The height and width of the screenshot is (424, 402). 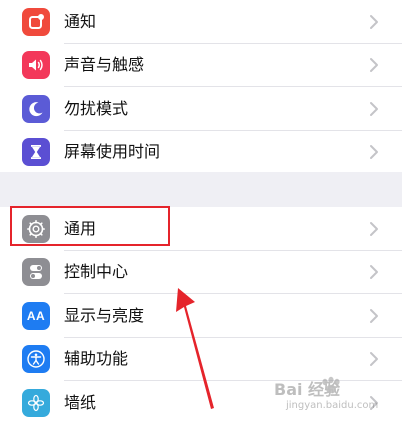 I want to click on settings-row-wallpaper: 墙纸, so click(x=201, y=402).